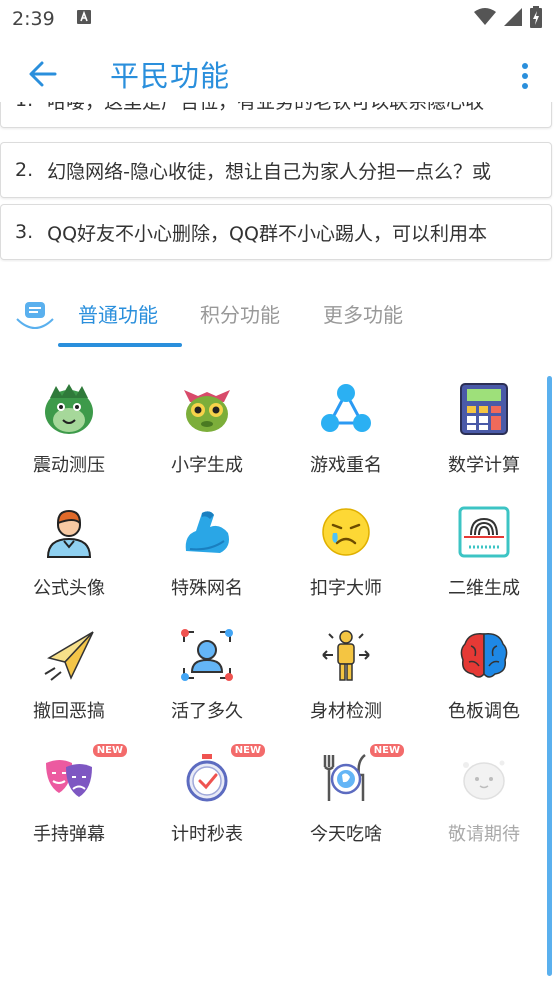  What do you see at coordinates (484, 778) in the screenshot?
I see `ghost-placeholder-icon` at bounding box center [484, 778].